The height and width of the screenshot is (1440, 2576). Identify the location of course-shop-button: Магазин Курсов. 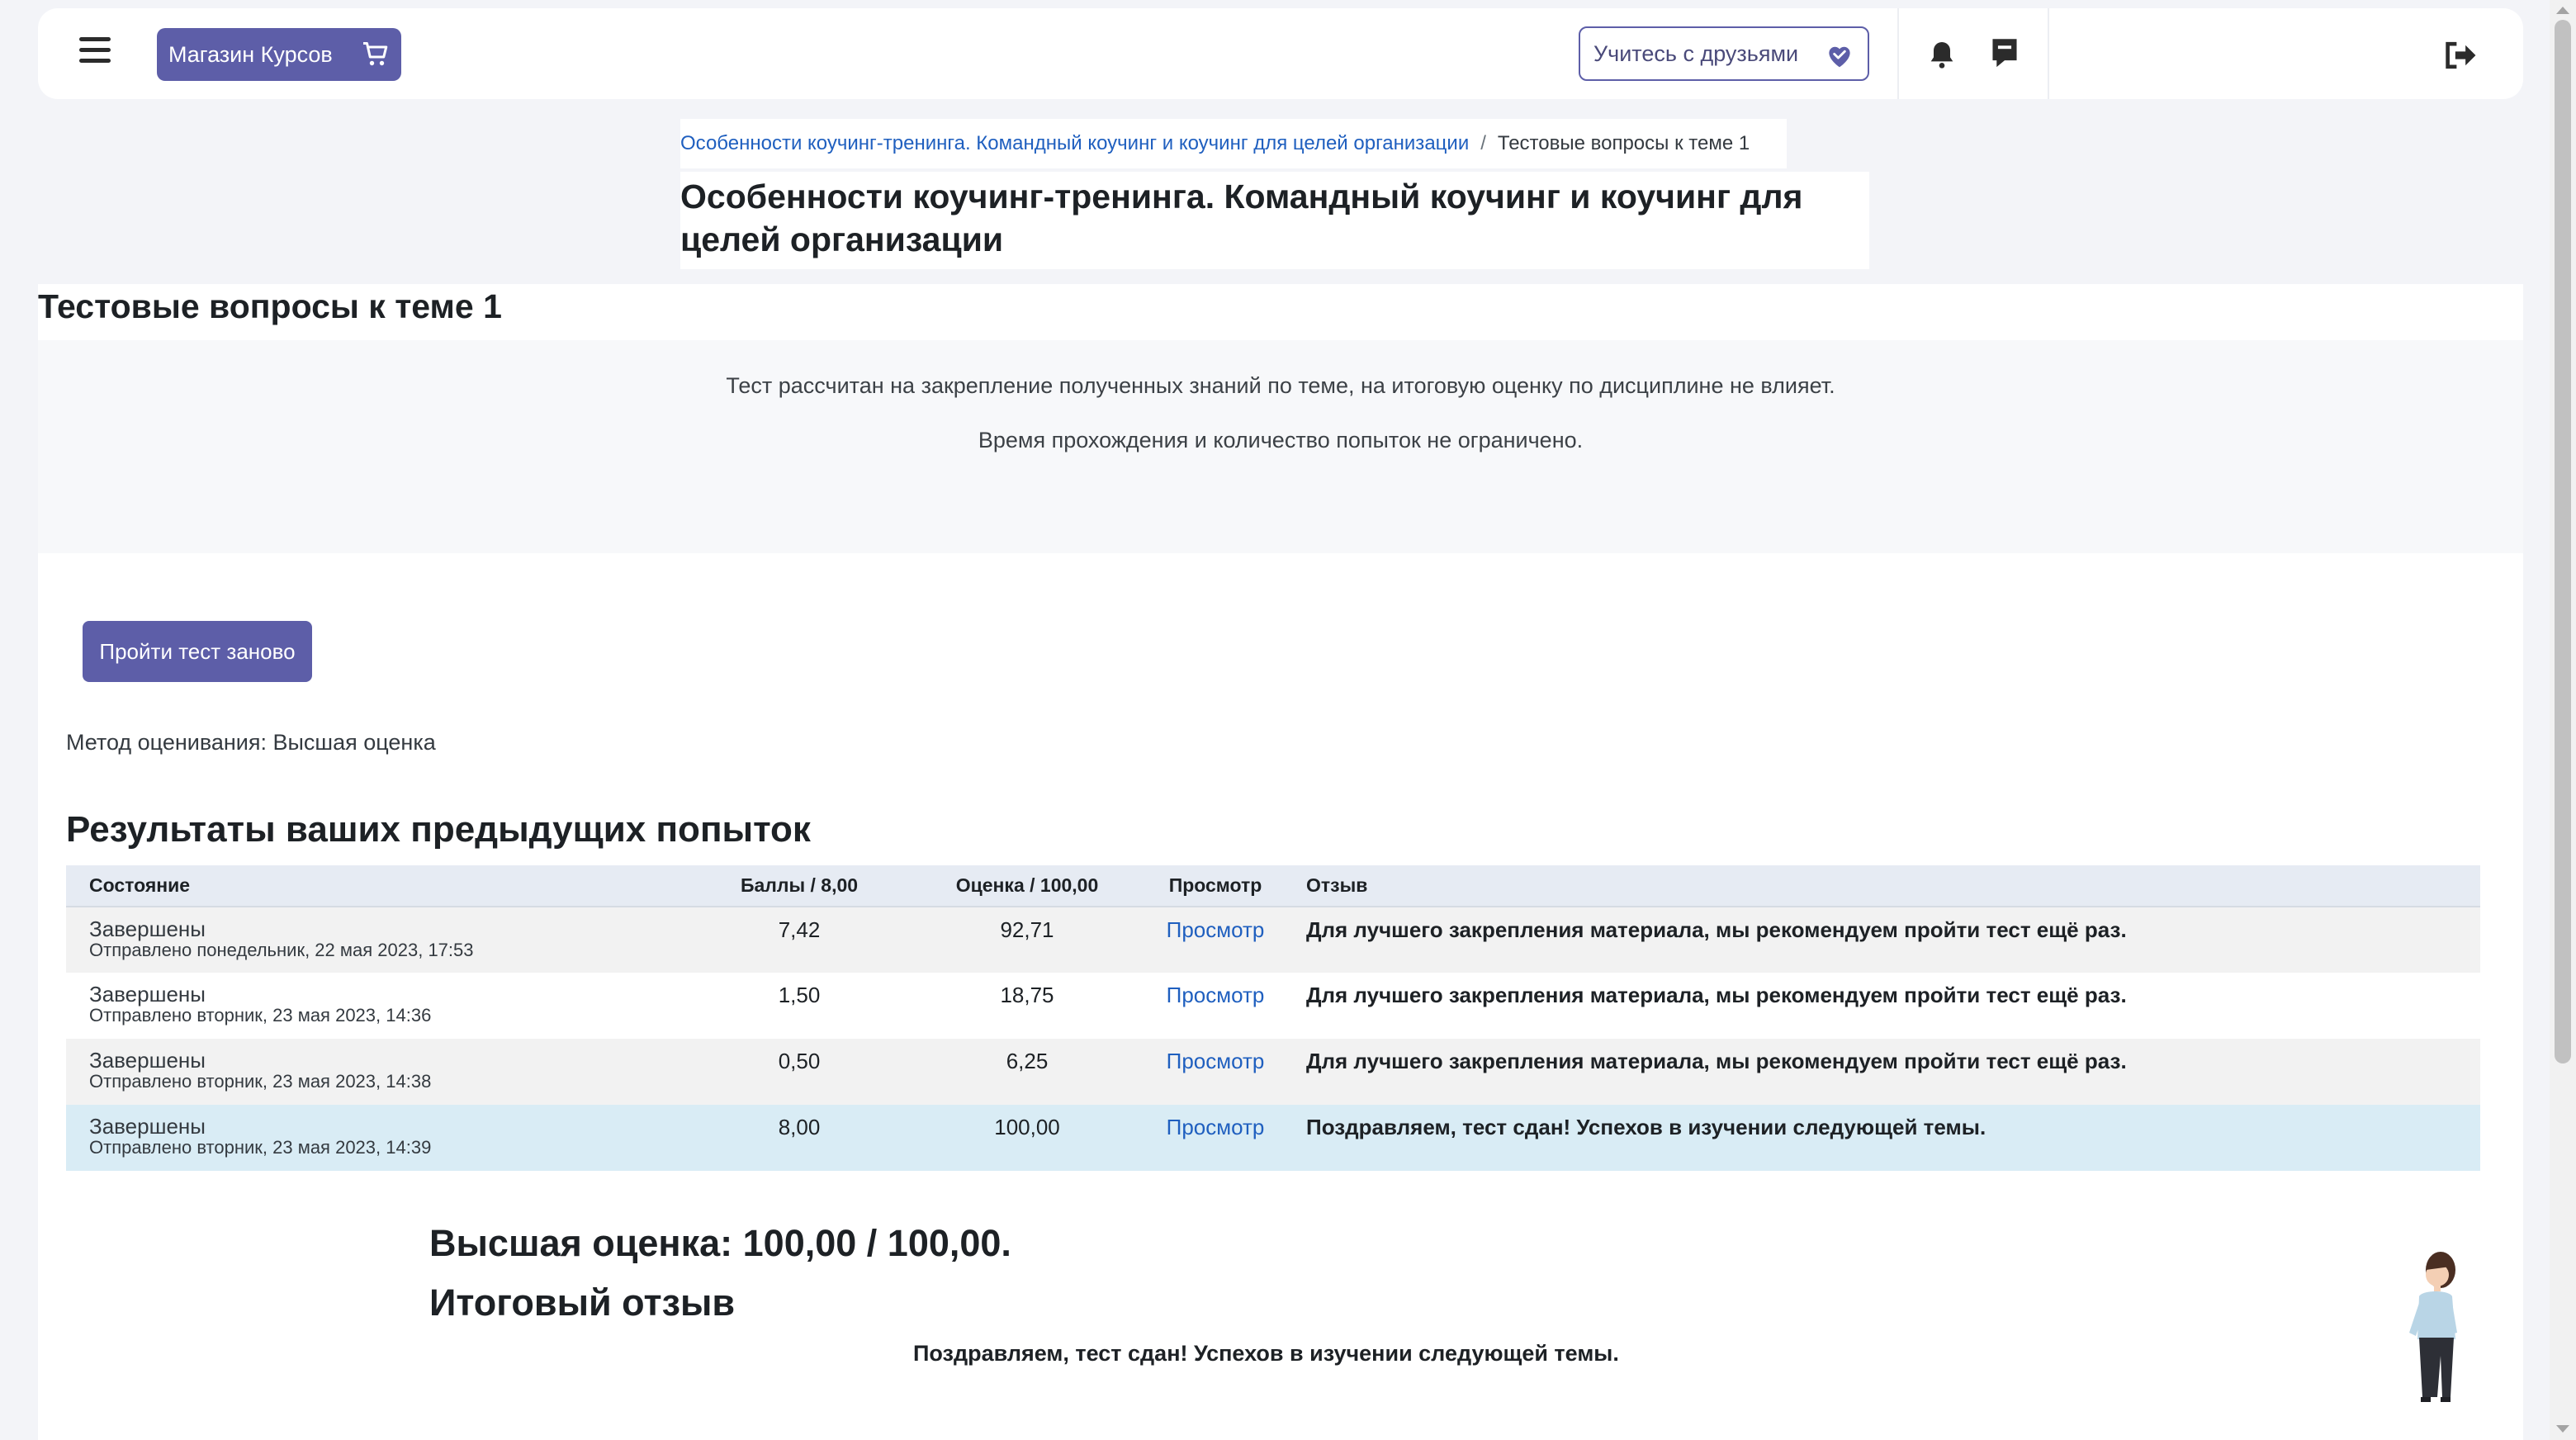
(279, 54).